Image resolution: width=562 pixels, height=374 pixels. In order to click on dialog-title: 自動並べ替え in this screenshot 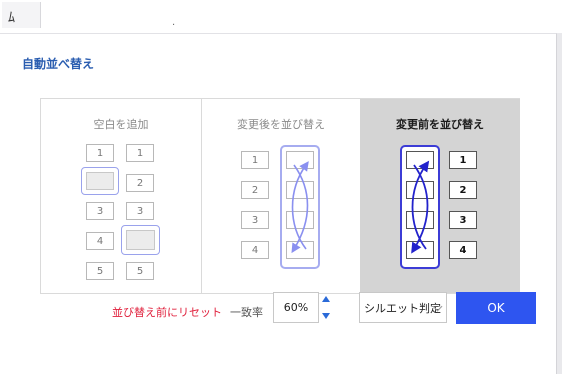, I will do `click(58, 64)`.